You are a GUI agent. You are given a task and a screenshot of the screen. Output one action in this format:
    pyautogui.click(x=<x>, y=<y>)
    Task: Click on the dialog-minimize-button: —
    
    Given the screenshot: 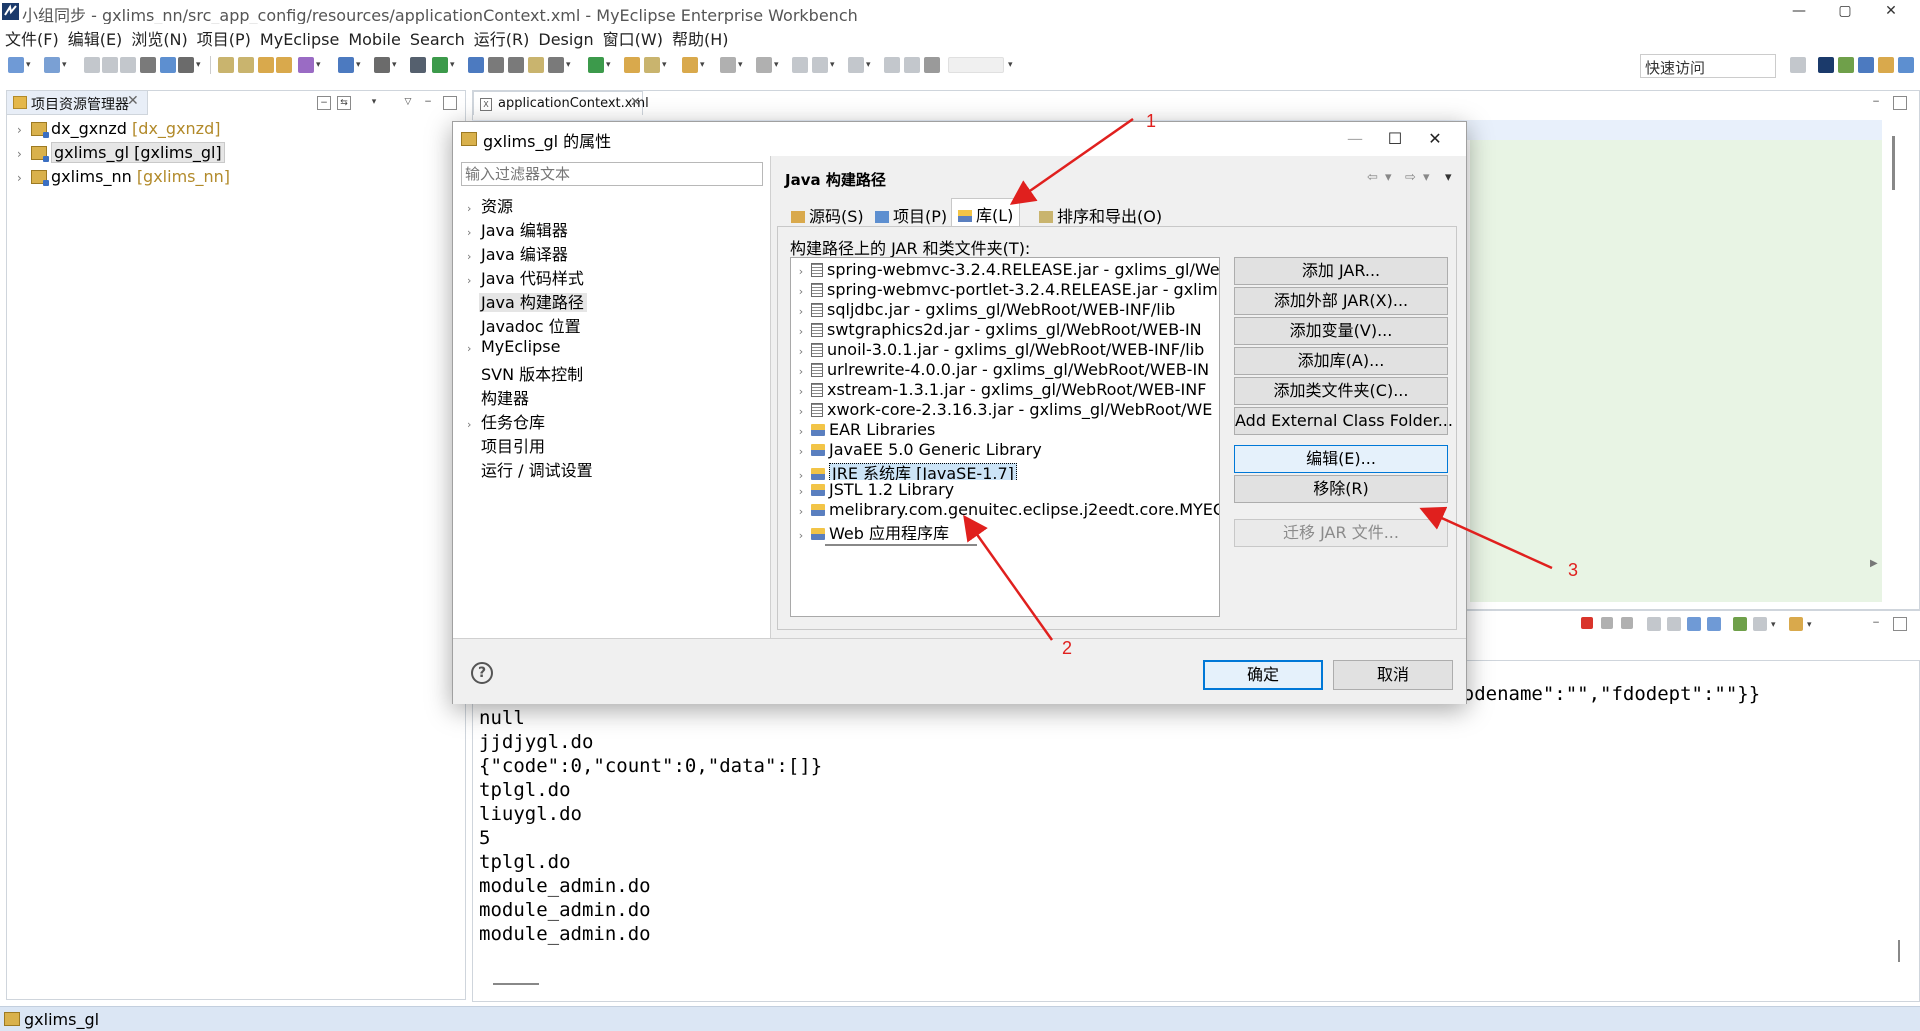 What is the action you would take?
    pyautogui.click(x=1355, y=139)
    